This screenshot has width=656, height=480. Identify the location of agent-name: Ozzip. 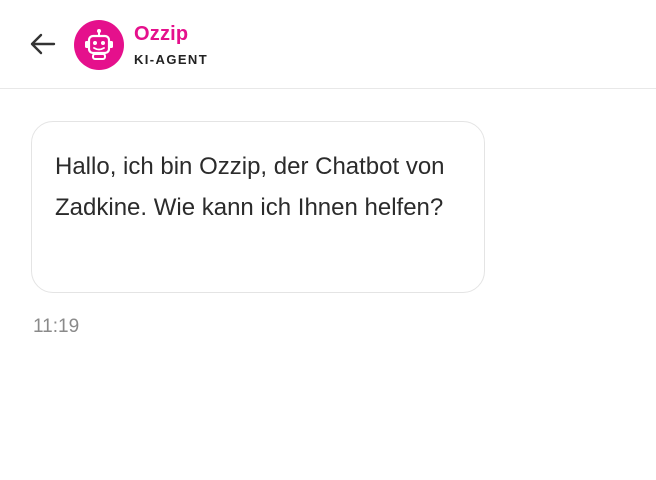
(161, 34).